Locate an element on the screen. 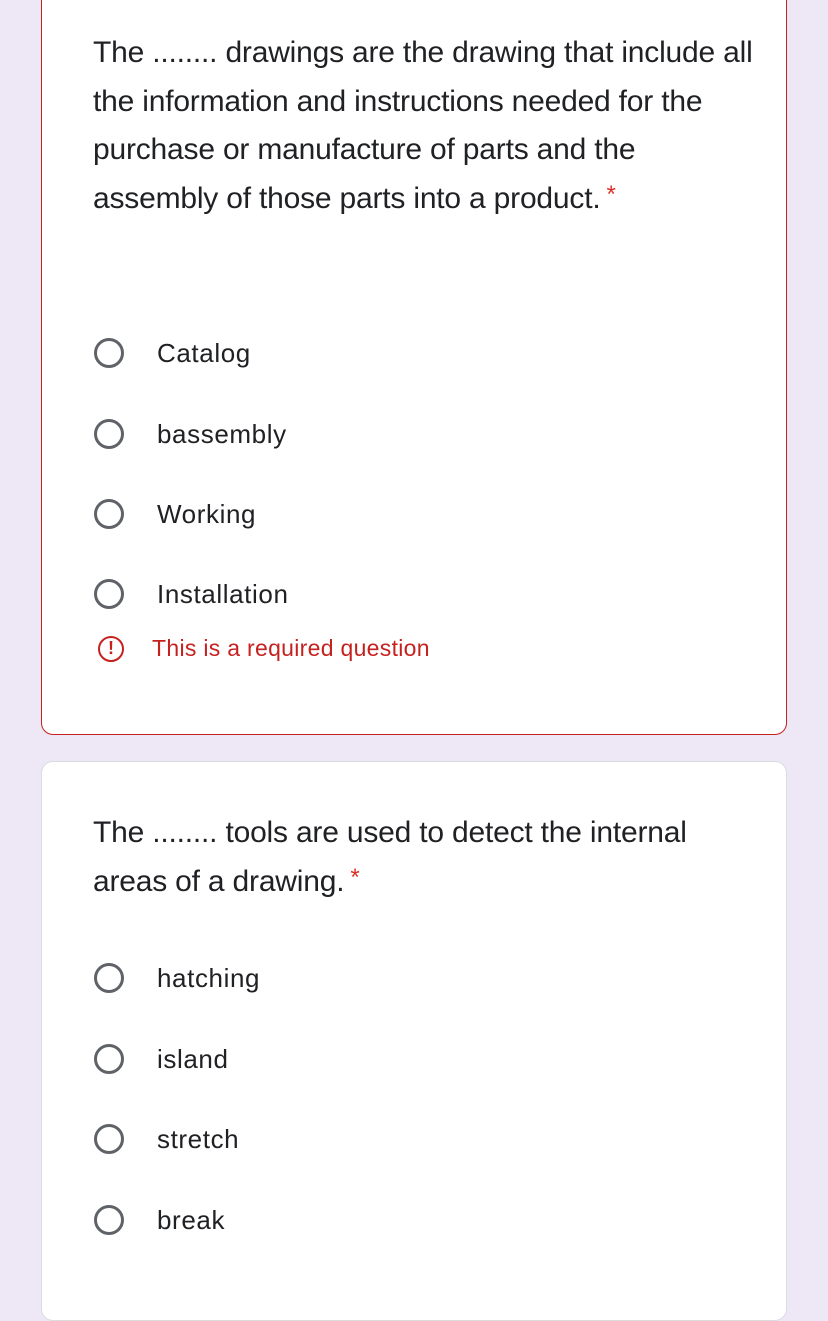 The width and height of the screenshot is (828, 1321). radio-option-catalog: Catalog is located at coordinates (172, 353).